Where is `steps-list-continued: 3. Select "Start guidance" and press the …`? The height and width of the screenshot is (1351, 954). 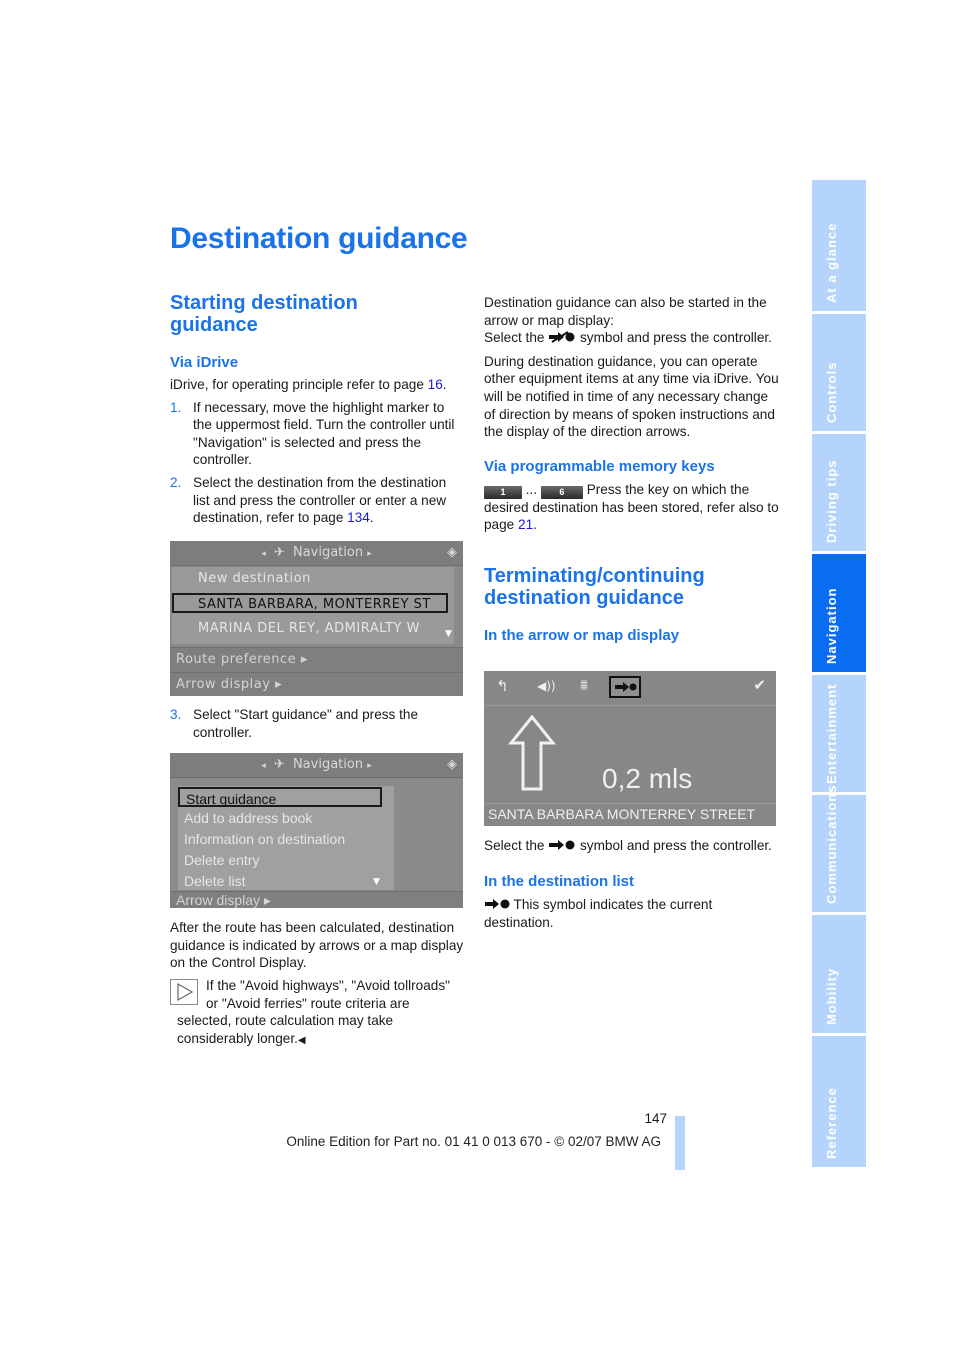
steps-list-continued: 3. Select "Start guidance" and press the … is located at coordinates (317, 726).